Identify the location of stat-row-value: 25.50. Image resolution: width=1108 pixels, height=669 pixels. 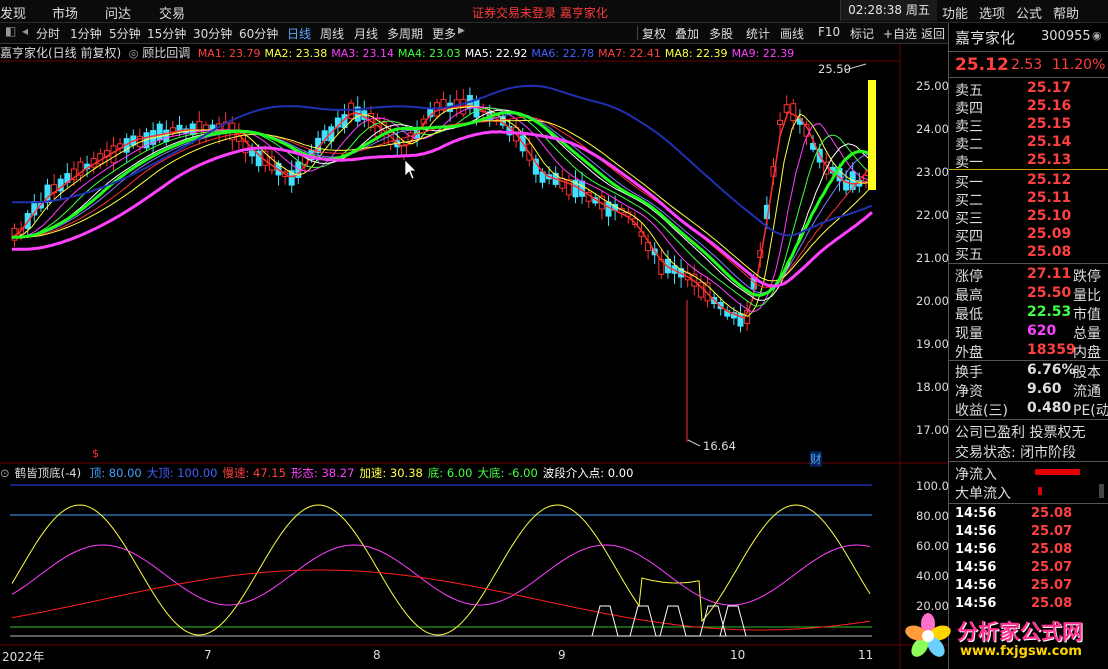
(1049, 293).